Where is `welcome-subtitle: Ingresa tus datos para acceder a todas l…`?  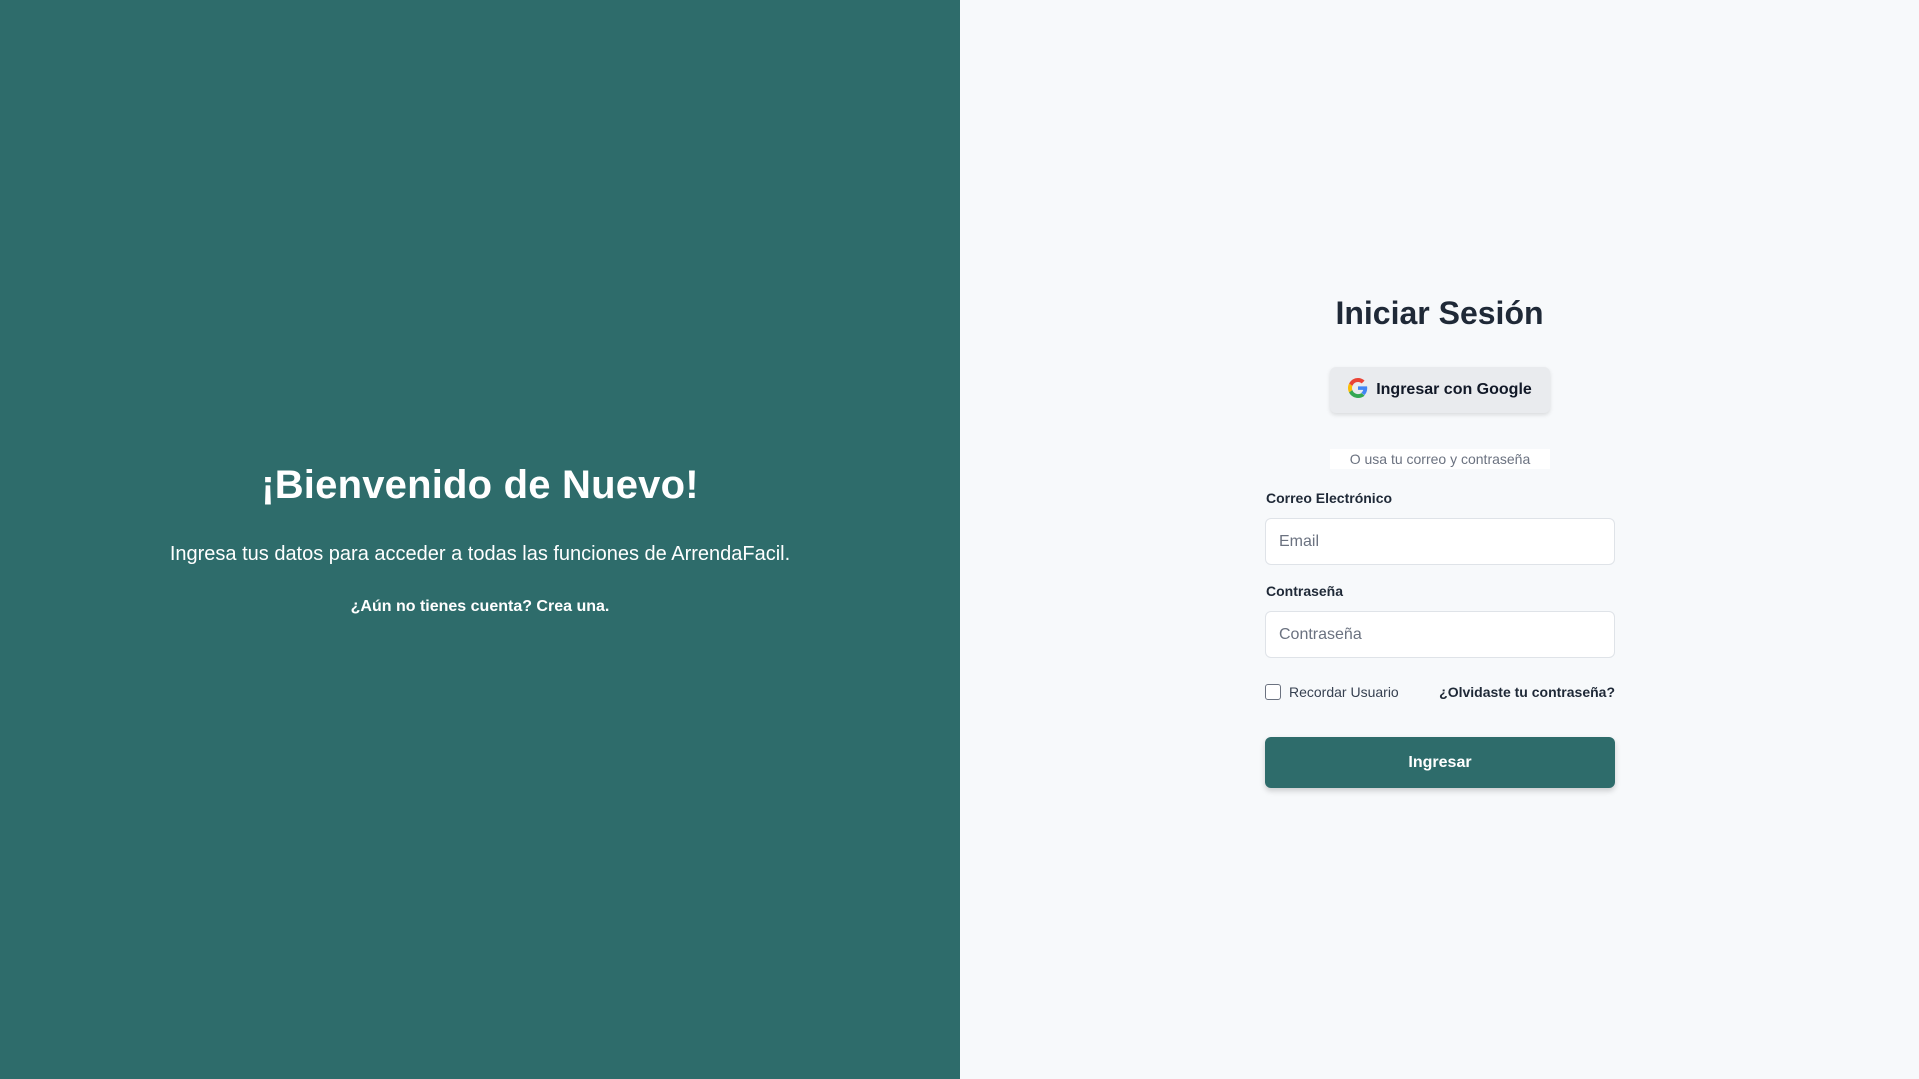 welcome-subtitle: Ingresa tus datos para acceder a todas l… is located at coordinates (480, 554).